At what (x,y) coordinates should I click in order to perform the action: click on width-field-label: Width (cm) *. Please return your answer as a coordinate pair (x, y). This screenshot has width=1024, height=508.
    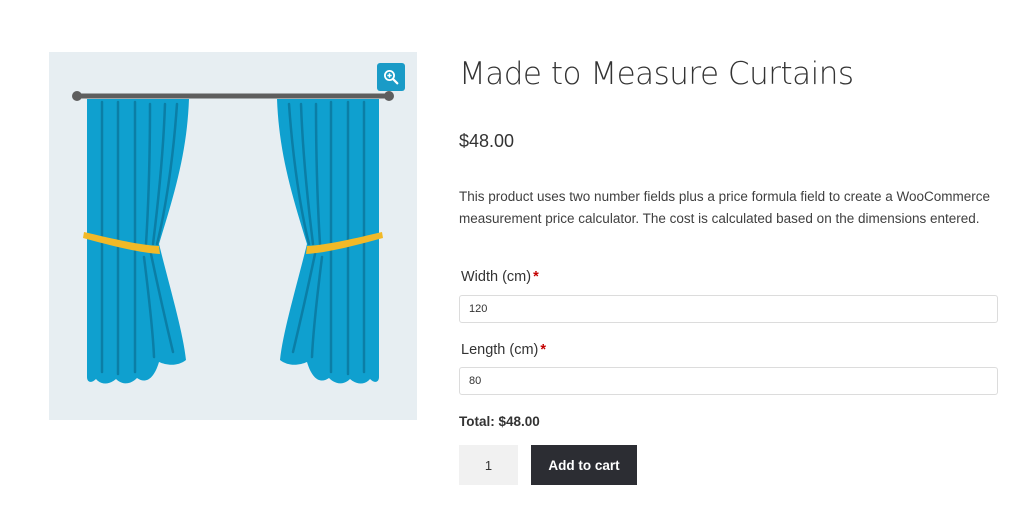
    Looking at the image, I should click on (500, 277).